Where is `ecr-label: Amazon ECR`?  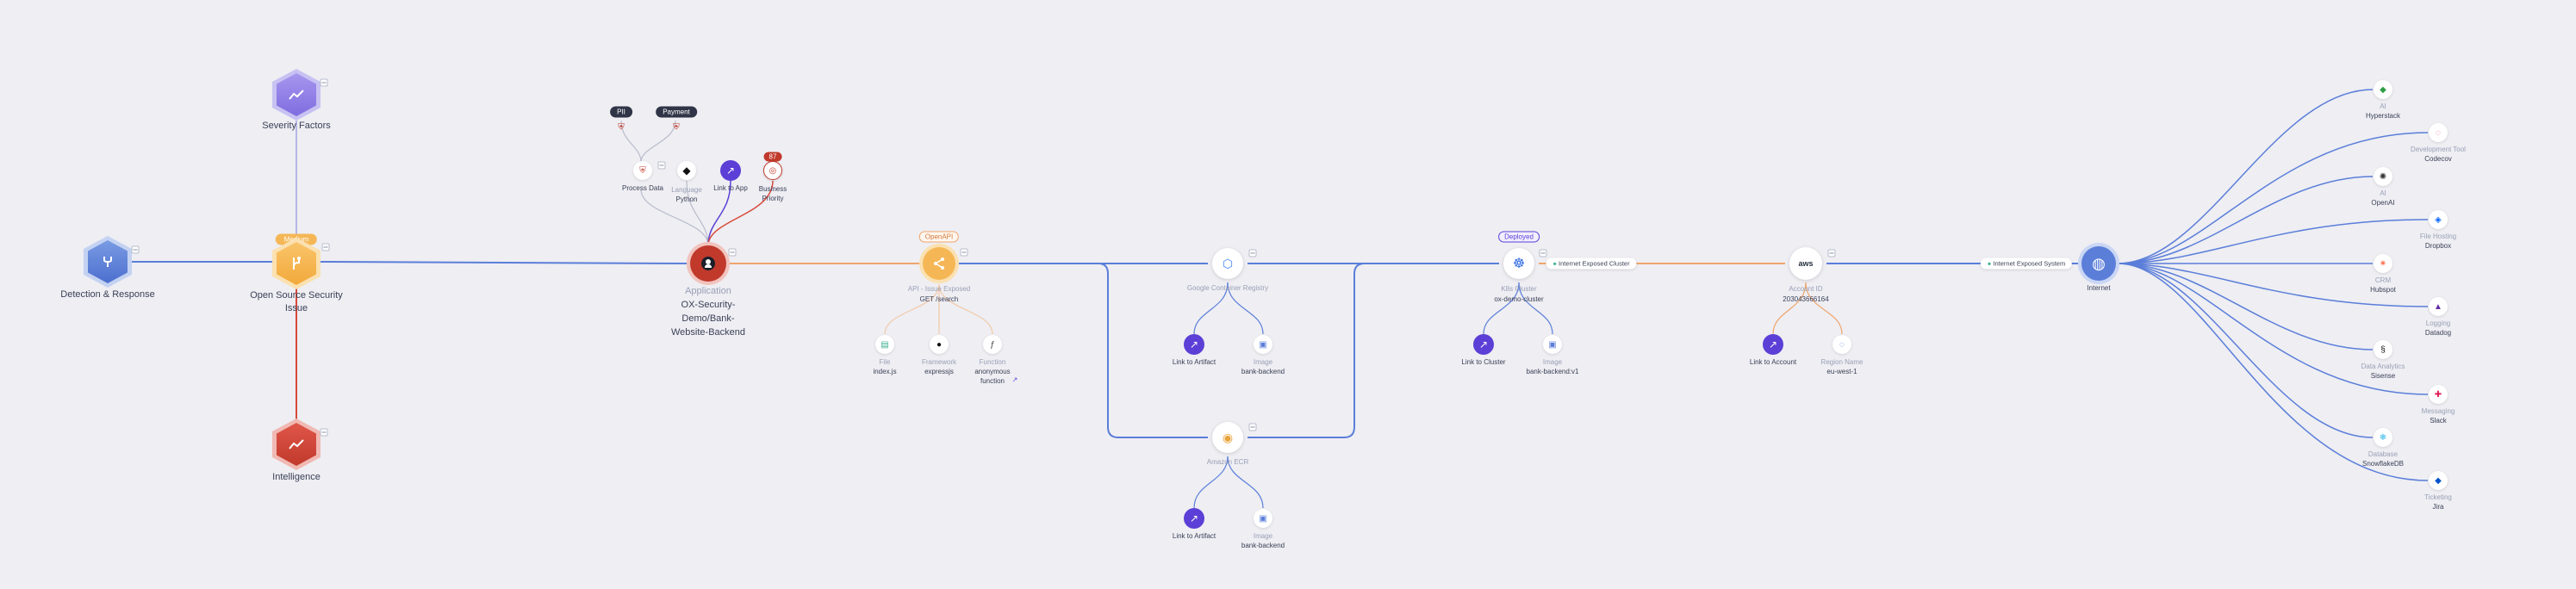 ecr-label: Amazon ECR is located at coordinates (1228, 462).